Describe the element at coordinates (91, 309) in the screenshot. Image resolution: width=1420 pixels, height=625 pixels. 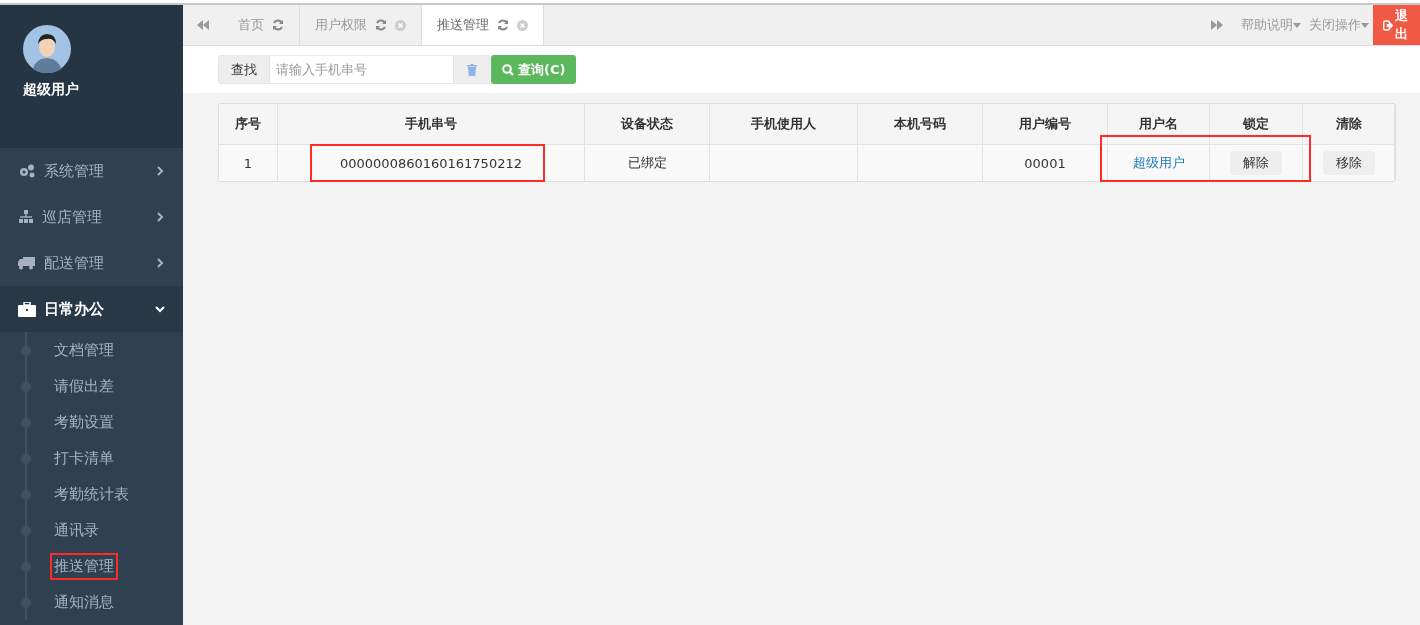
I see `menu-item: 日常办公` at that location.